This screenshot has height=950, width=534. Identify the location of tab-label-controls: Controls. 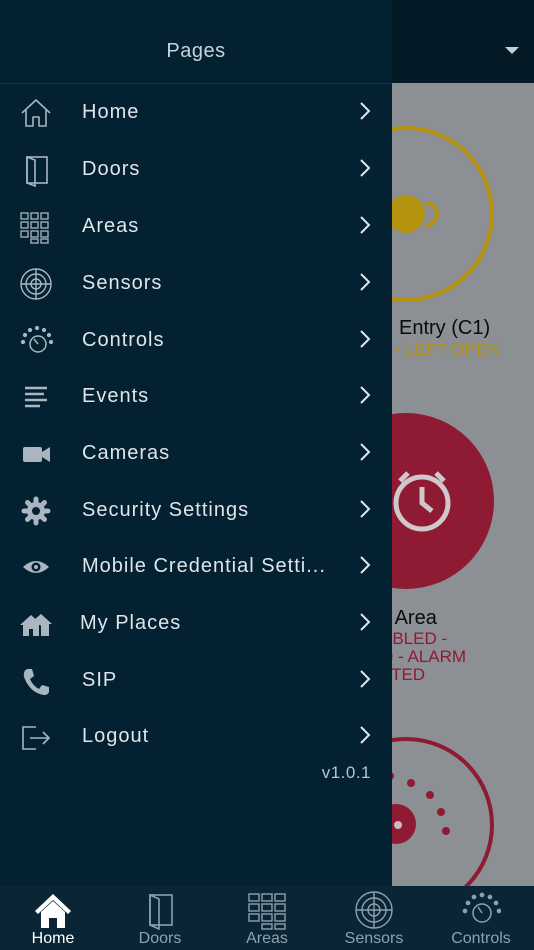
(481, 938).